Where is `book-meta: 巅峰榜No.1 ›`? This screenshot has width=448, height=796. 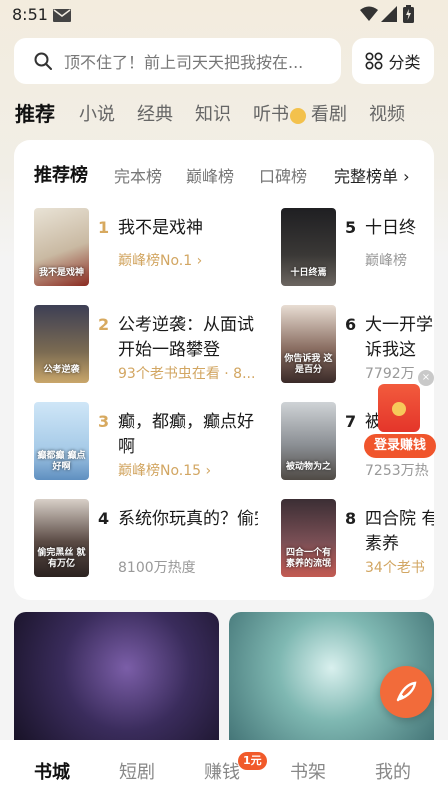 book-meta: 巅峰榜No.1 › is located at coordinates (160, 260).